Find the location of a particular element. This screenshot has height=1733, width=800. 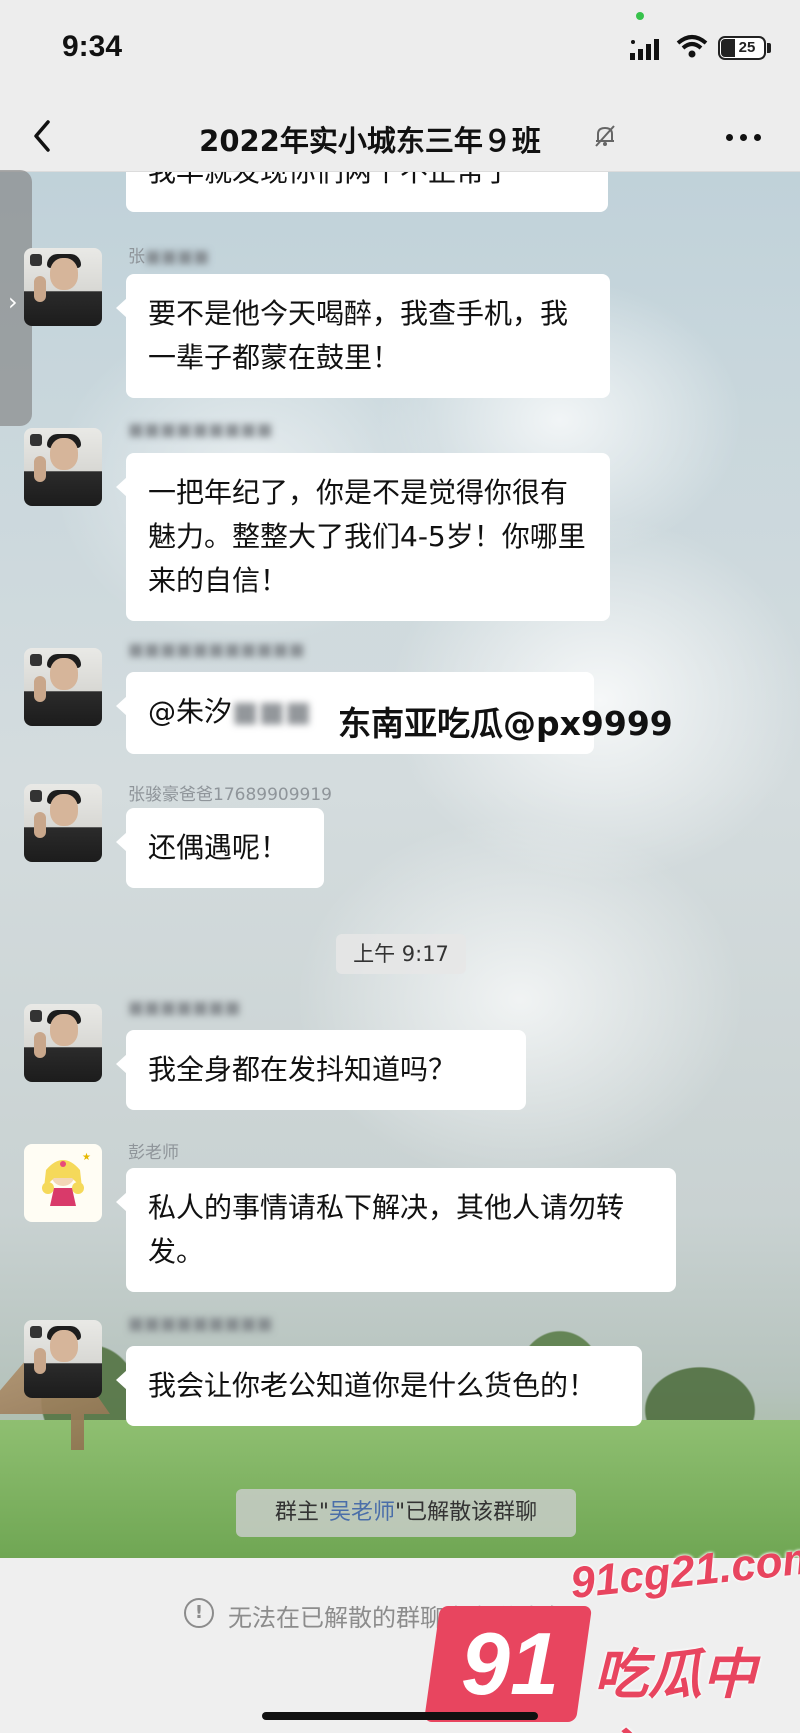

message-bubble: 我会让你老公知道你是什么货色的！ is located at coordinates (379, 1386).